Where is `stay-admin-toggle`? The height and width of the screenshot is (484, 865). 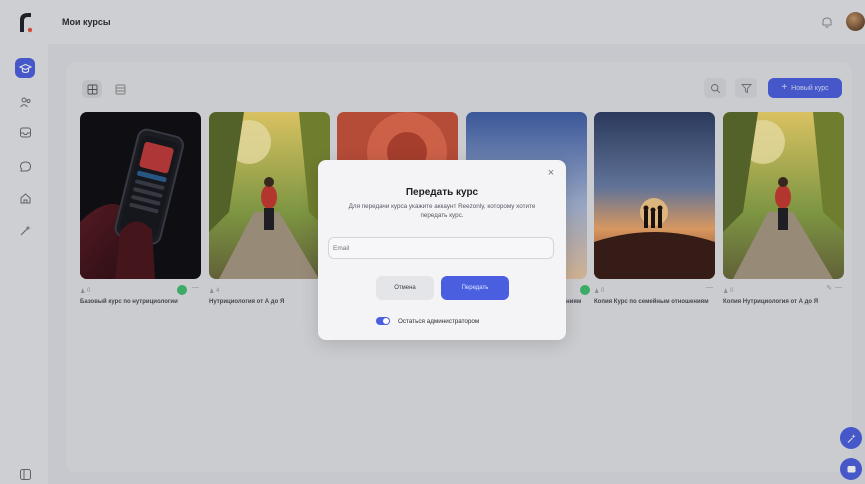
stay-admin-toggle is located at coordinates (383, 321).